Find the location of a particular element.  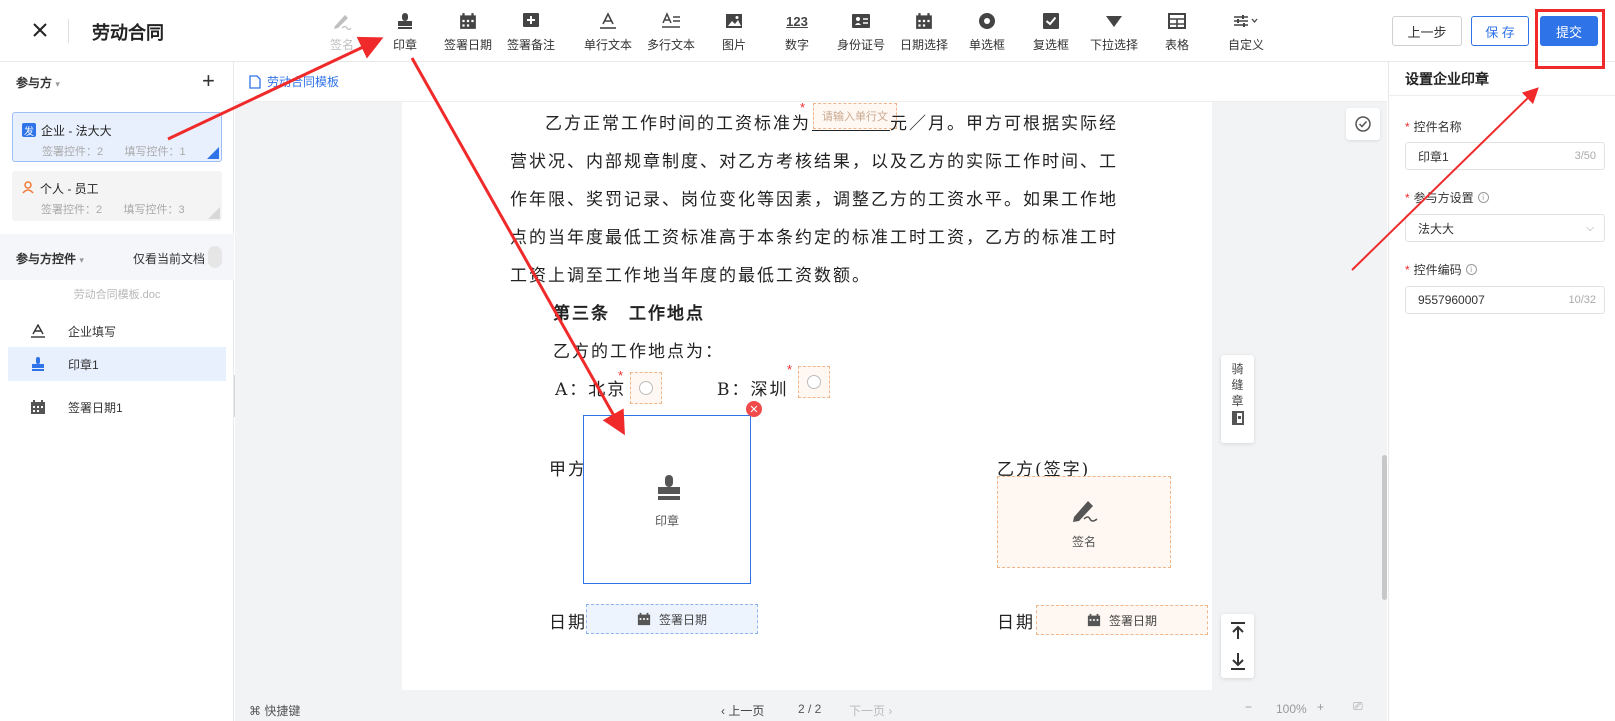

fit-page-icon: ⎚ is located at coordinates (1358, 706).